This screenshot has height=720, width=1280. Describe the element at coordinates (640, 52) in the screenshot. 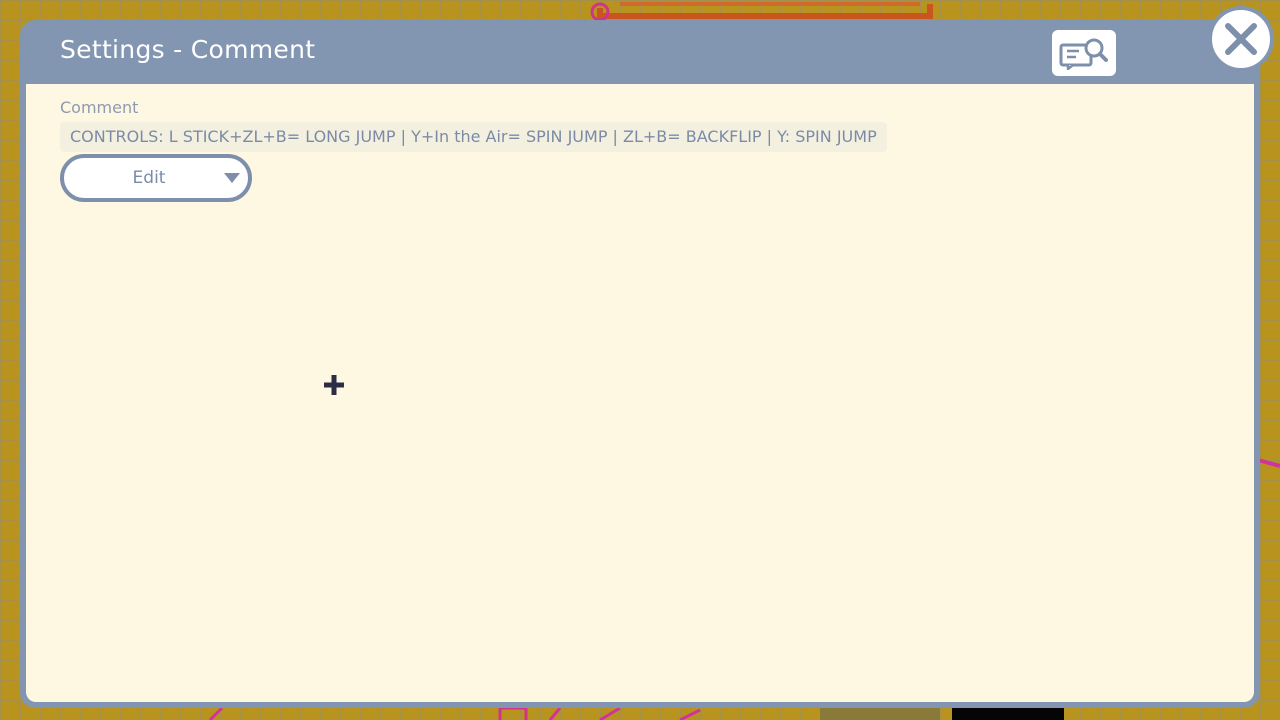

I see `dialog-header: Settings - Comment` at that location.